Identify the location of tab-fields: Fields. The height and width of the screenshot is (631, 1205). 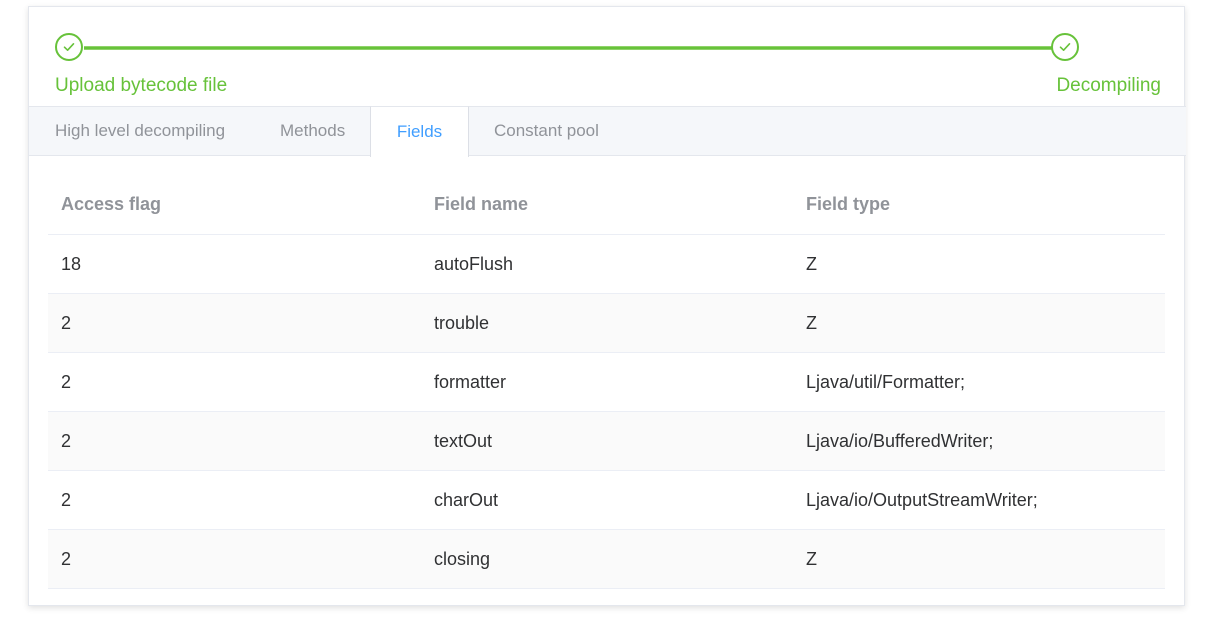
(419, 131).